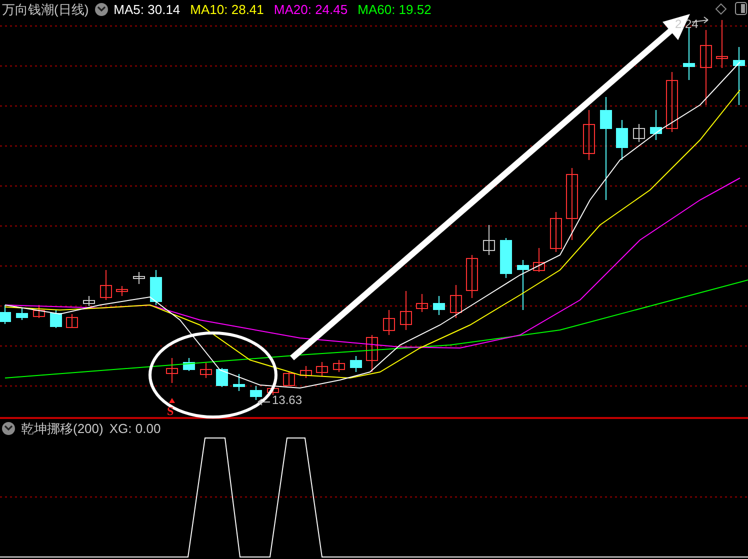  Describe the element at coordinates (227, 9) in the screenshot. I see `moving-average-label: MA10: 28.41` at that location.